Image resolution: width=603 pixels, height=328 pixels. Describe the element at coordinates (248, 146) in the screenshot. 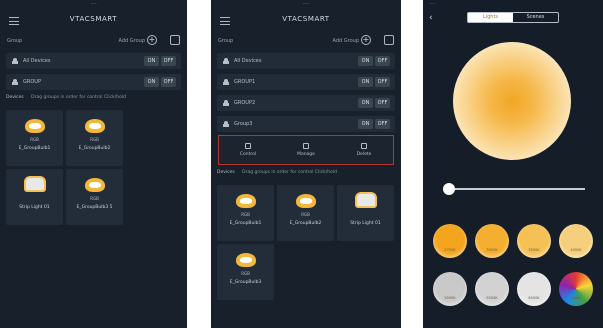

I see `control-icon` at that location.